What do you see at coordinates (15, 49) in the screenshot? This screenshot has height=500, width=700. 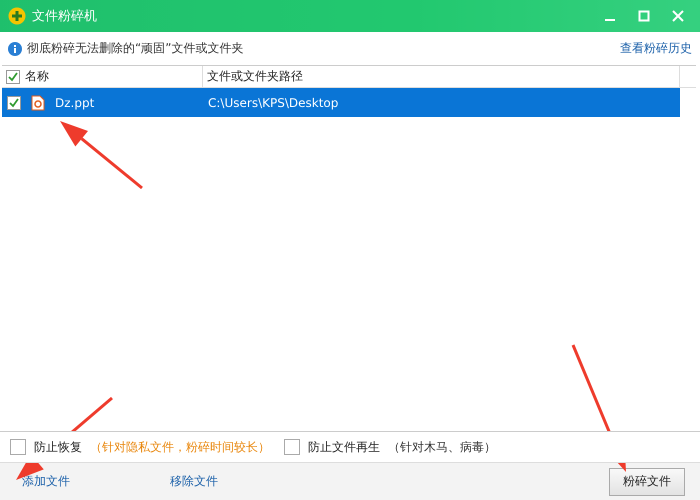 I see `info-icon` at bounding box center [15, 49].